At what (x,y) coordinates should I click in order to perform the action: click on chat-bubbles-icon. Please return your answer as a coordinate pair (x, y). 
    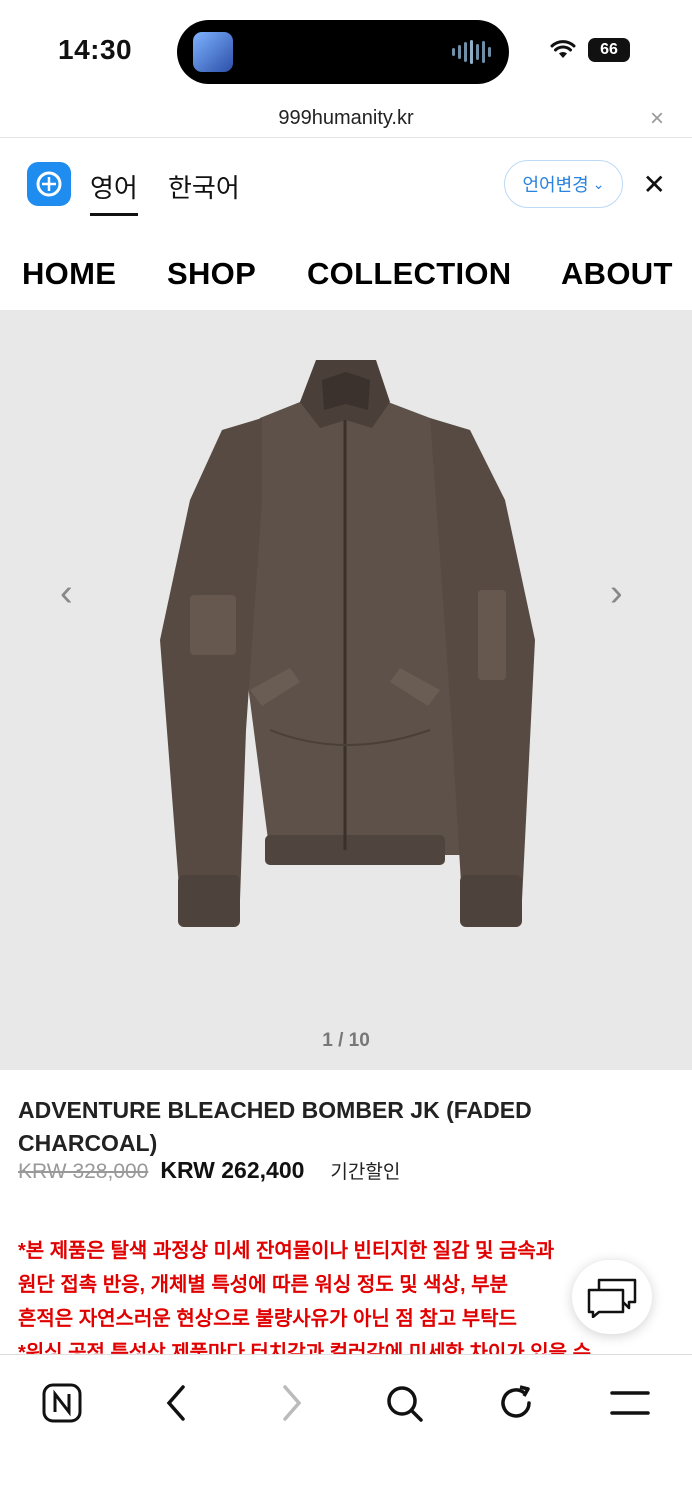
    Looking at the image, I should click on (612, 1298).